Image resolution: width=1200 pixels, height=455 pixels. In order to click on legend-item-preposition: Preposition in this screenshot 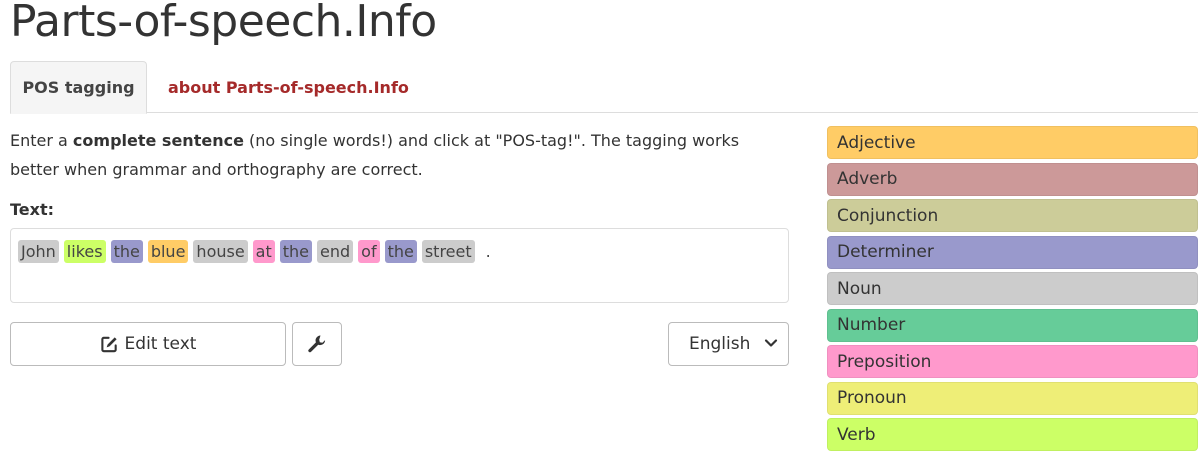, I will do `click(1012, 361)`.